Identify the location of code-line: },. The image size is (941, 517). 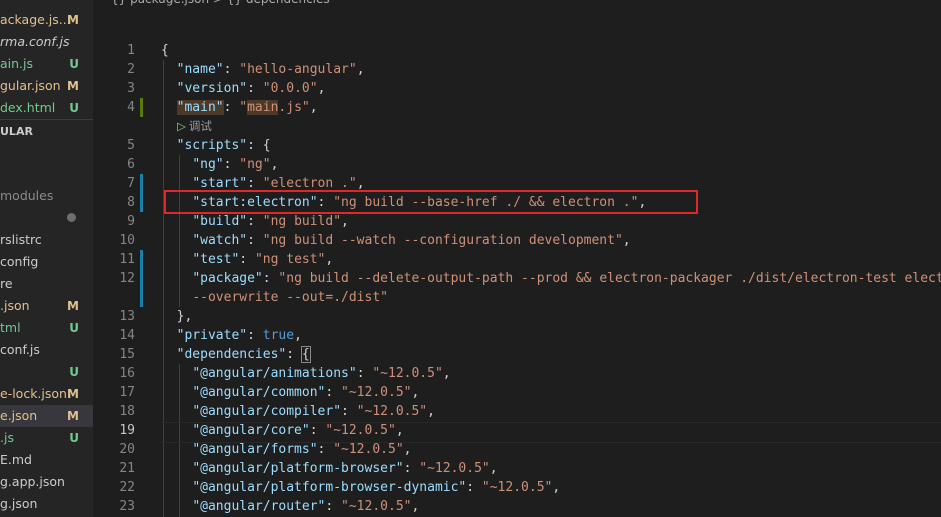
(177, 316).